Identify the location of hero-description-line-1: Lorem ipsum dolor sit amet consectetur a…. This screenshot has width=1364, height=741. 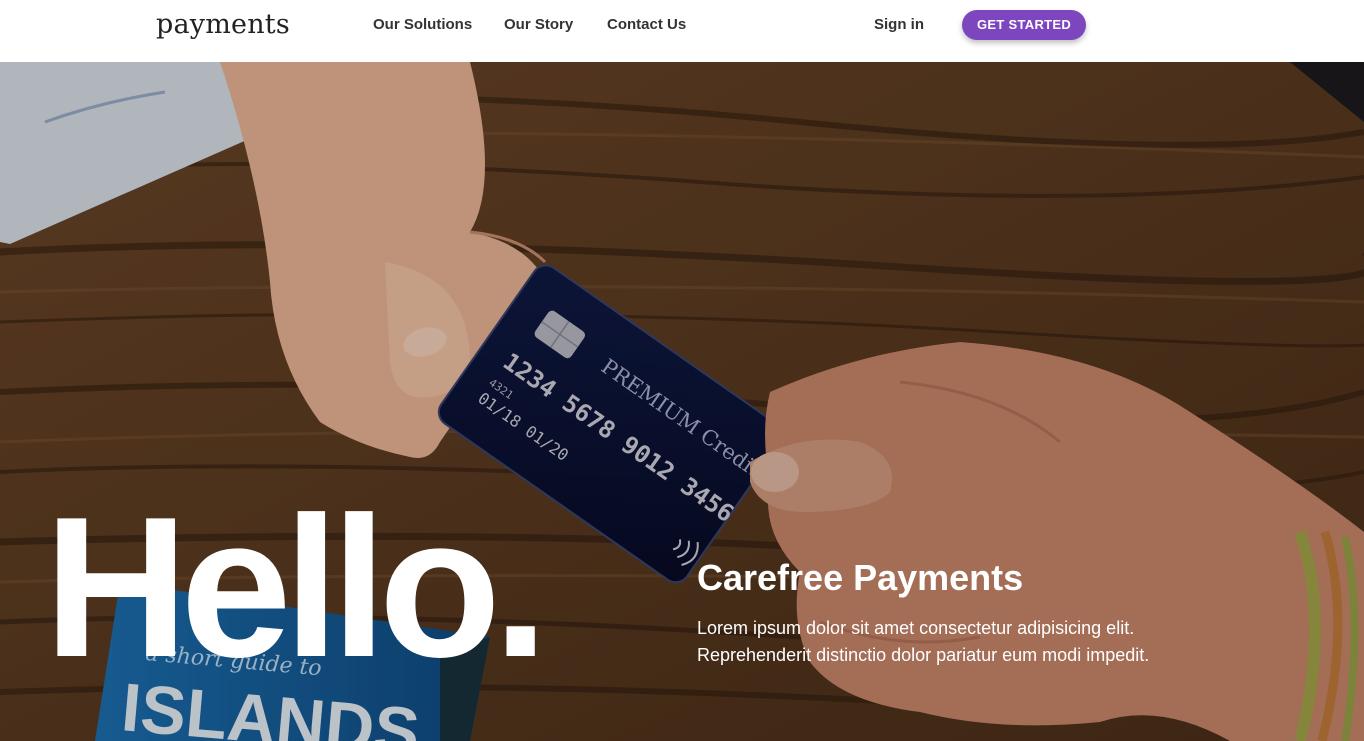
(916, 628).